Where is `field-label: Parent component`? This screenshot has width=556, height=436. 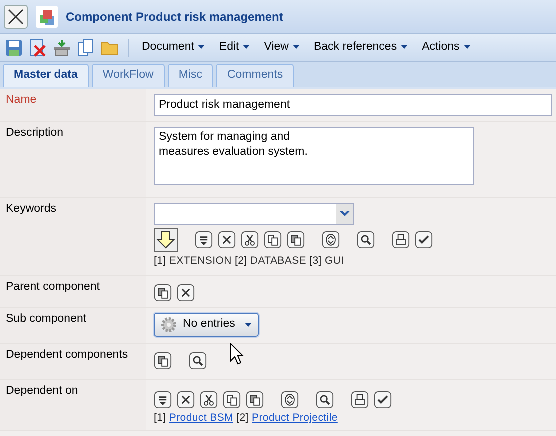
field-label: Parent component is located at coordinates (53, 287).